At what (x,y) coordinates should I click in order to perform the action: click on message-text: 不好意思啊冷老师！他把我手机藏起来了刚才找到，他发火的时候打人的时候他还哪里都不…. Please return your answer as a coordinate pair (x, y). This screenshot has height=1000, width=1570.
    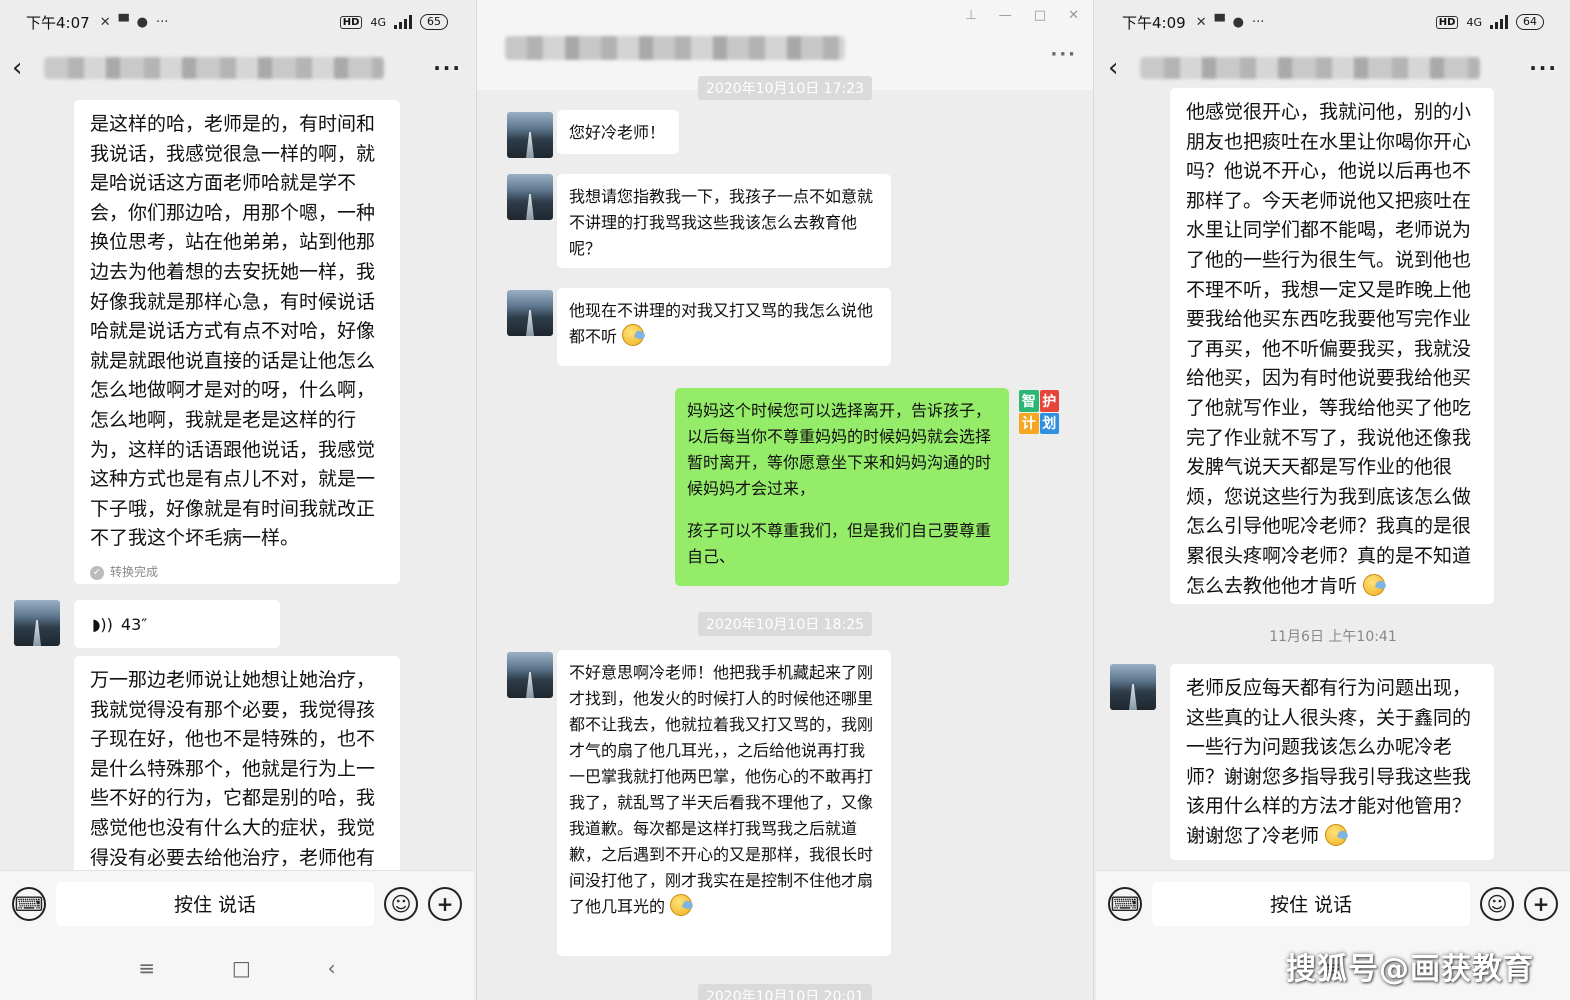
    Looking at the image, I should click on (721, 789).